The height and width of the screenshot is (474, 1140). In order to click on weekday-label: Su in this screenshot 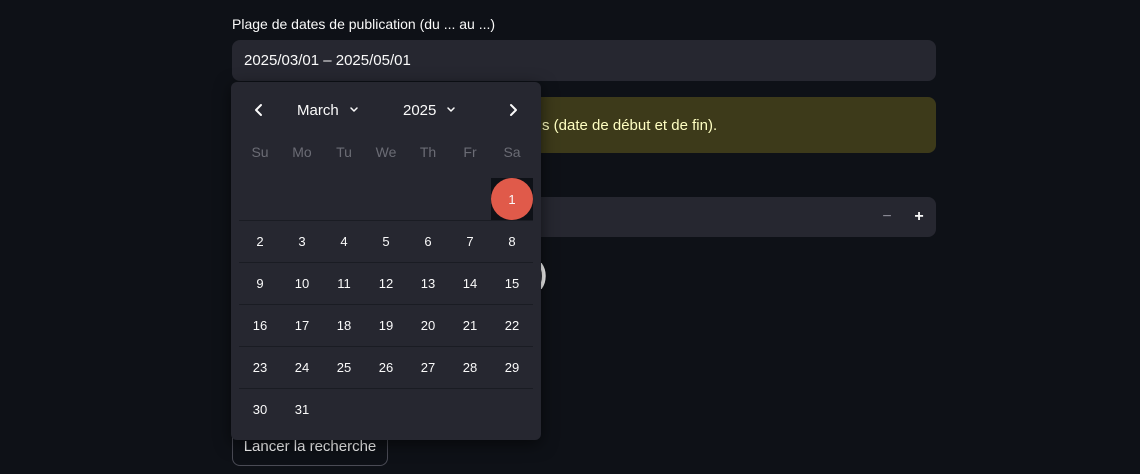, I will do `click(260, 152)`.